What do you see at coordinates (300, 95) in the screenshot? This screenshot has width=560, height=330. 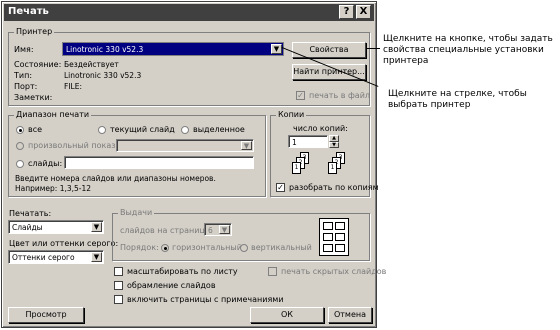 I see `print-to-file-checkbox: ✓` at bounding box center [300, 95].